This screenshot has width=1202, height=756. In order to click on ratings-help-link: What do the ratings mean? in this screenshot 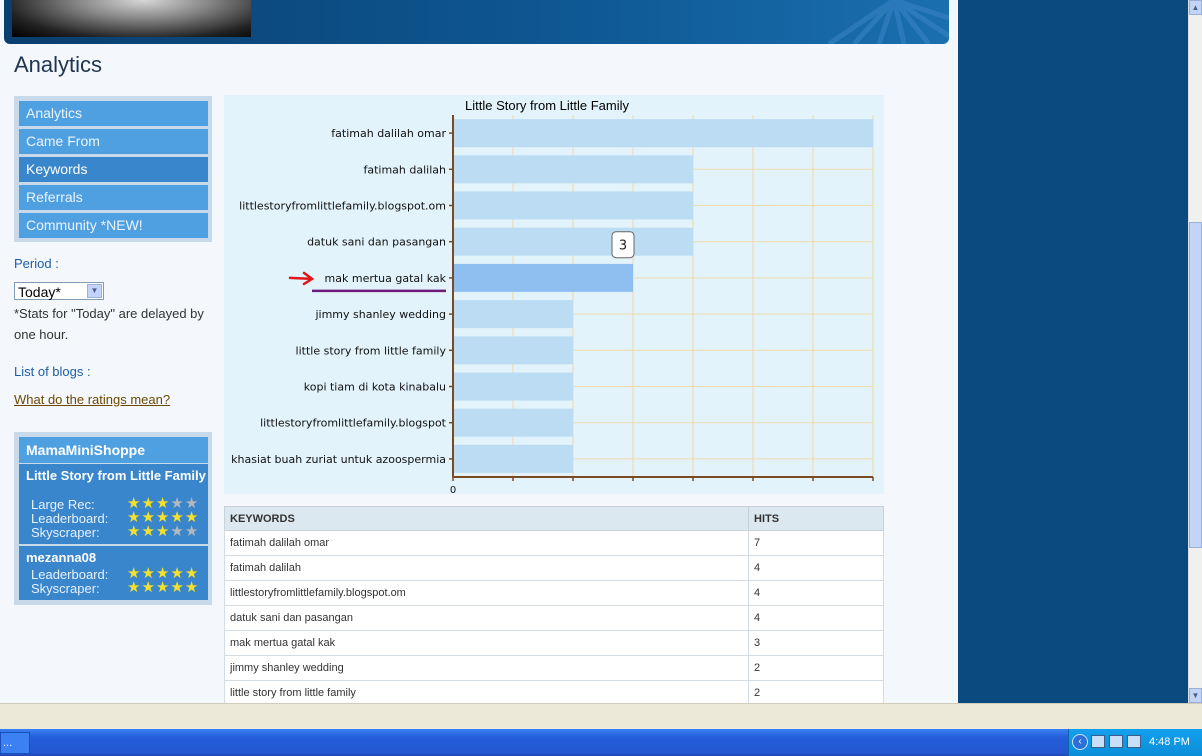, I will do `click(92, 399)`.